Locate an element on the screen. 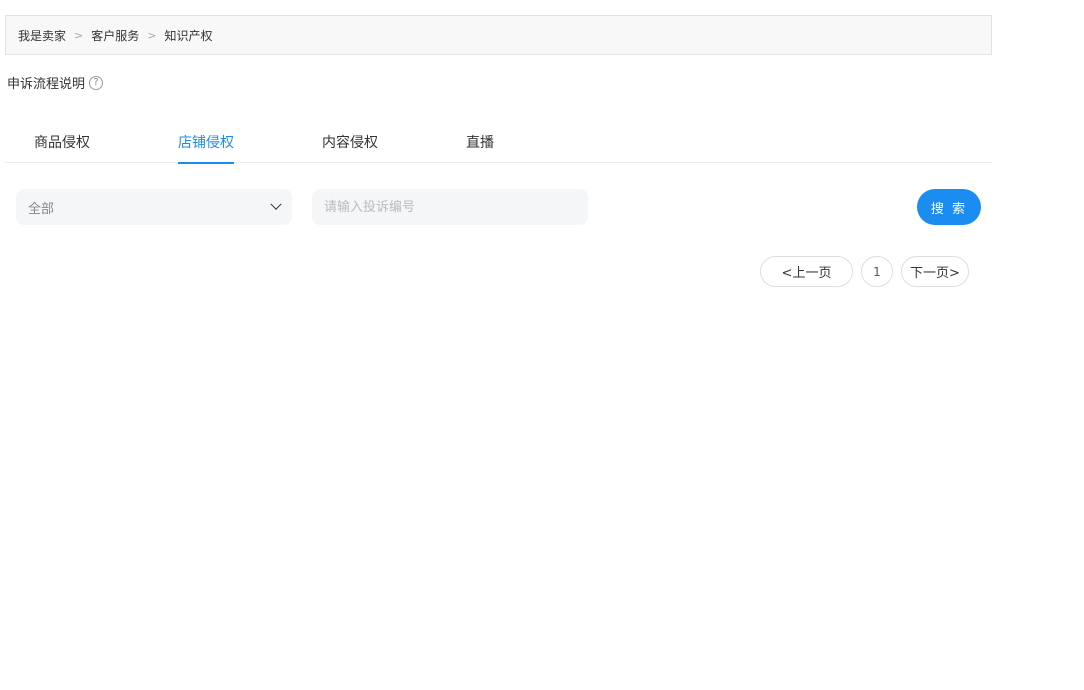  status-select-value: 全部 is located at coordinates (41, 209).